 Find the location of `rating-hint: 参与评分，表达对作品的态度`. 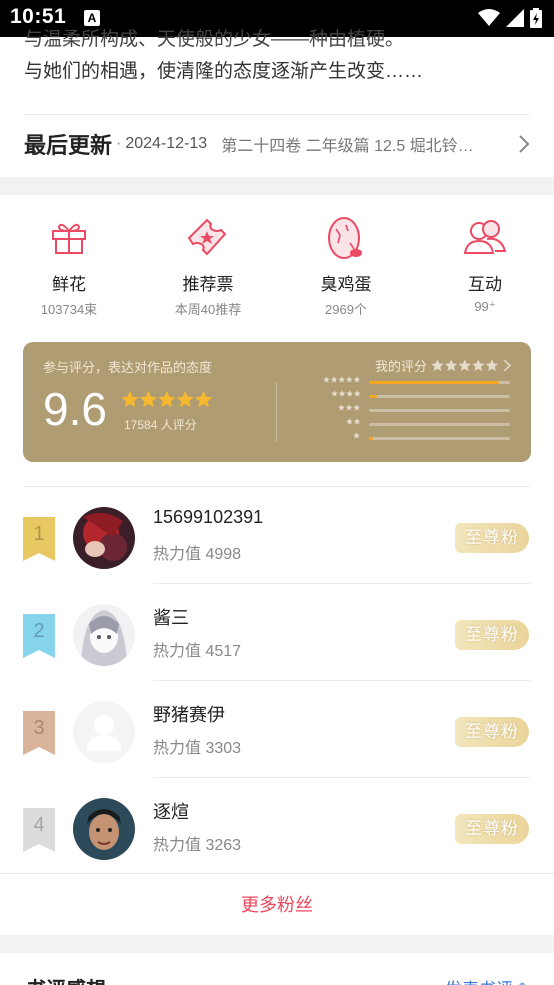

rating-hint: 参与评分，表达对作品的态度 is located at coordinates (128, 367).